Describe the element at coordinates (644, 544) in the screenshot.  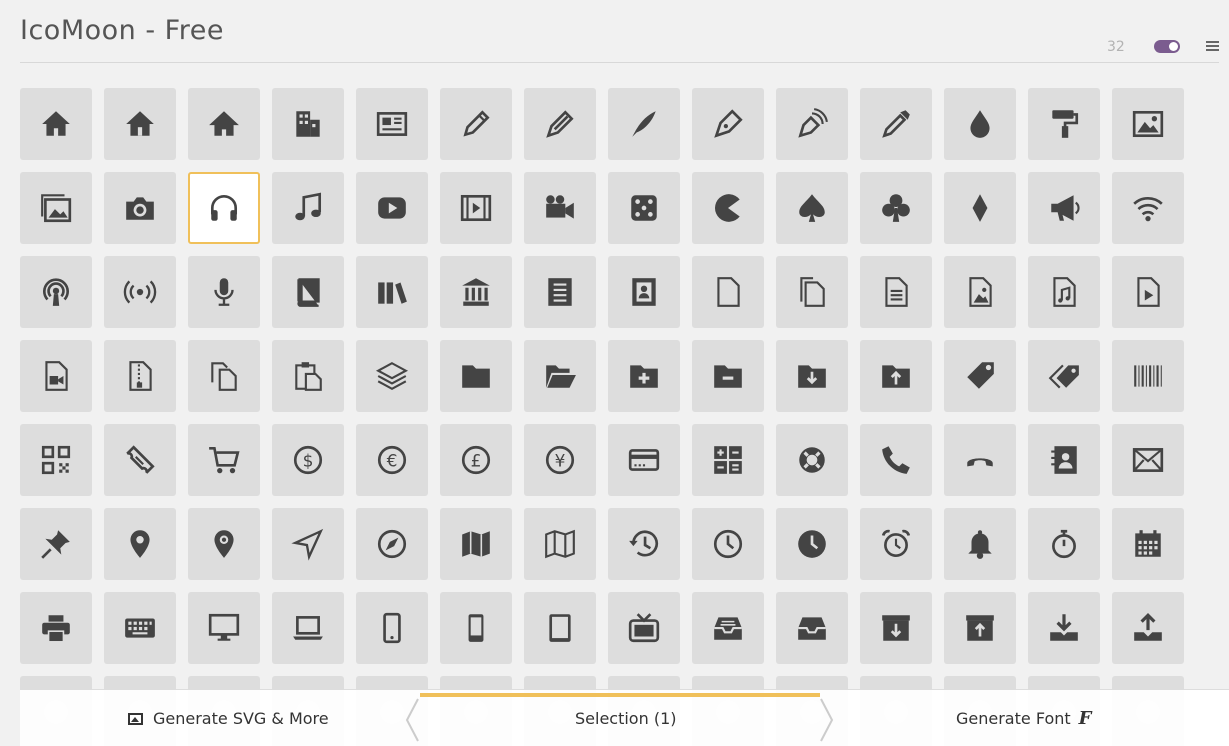
I see `icon-tile-history` at that location.